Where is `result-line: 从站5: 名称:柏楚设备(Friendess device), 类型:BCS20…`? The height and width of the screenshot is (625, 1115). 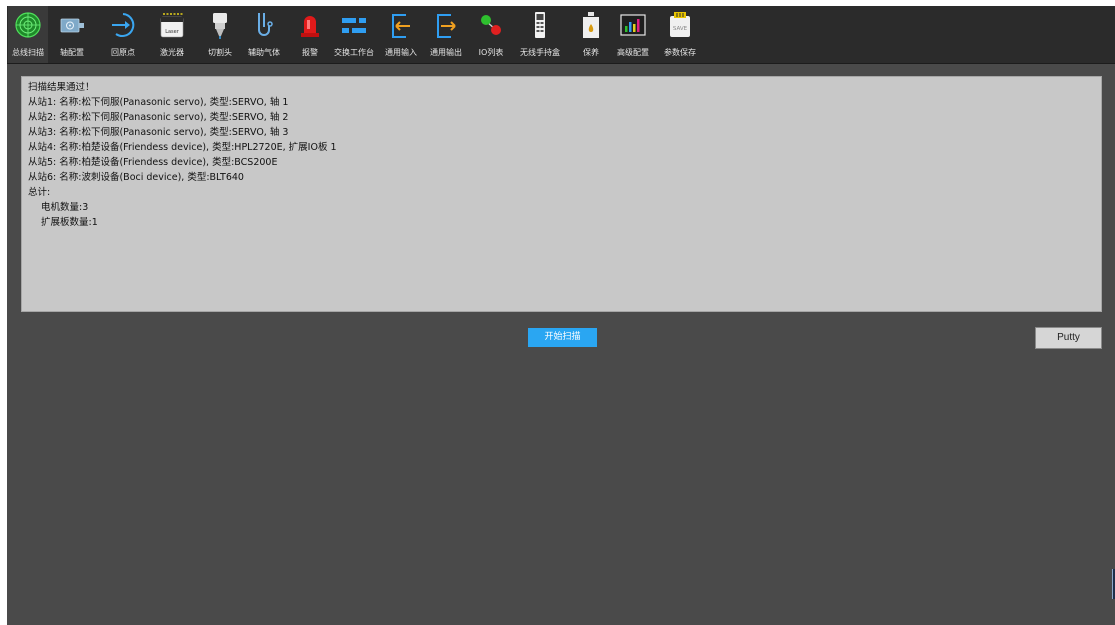 result-line: 从站5: 名称:柏楚设备(Friendess device), 类型:BCS20… is located at coordinates (153, 162).